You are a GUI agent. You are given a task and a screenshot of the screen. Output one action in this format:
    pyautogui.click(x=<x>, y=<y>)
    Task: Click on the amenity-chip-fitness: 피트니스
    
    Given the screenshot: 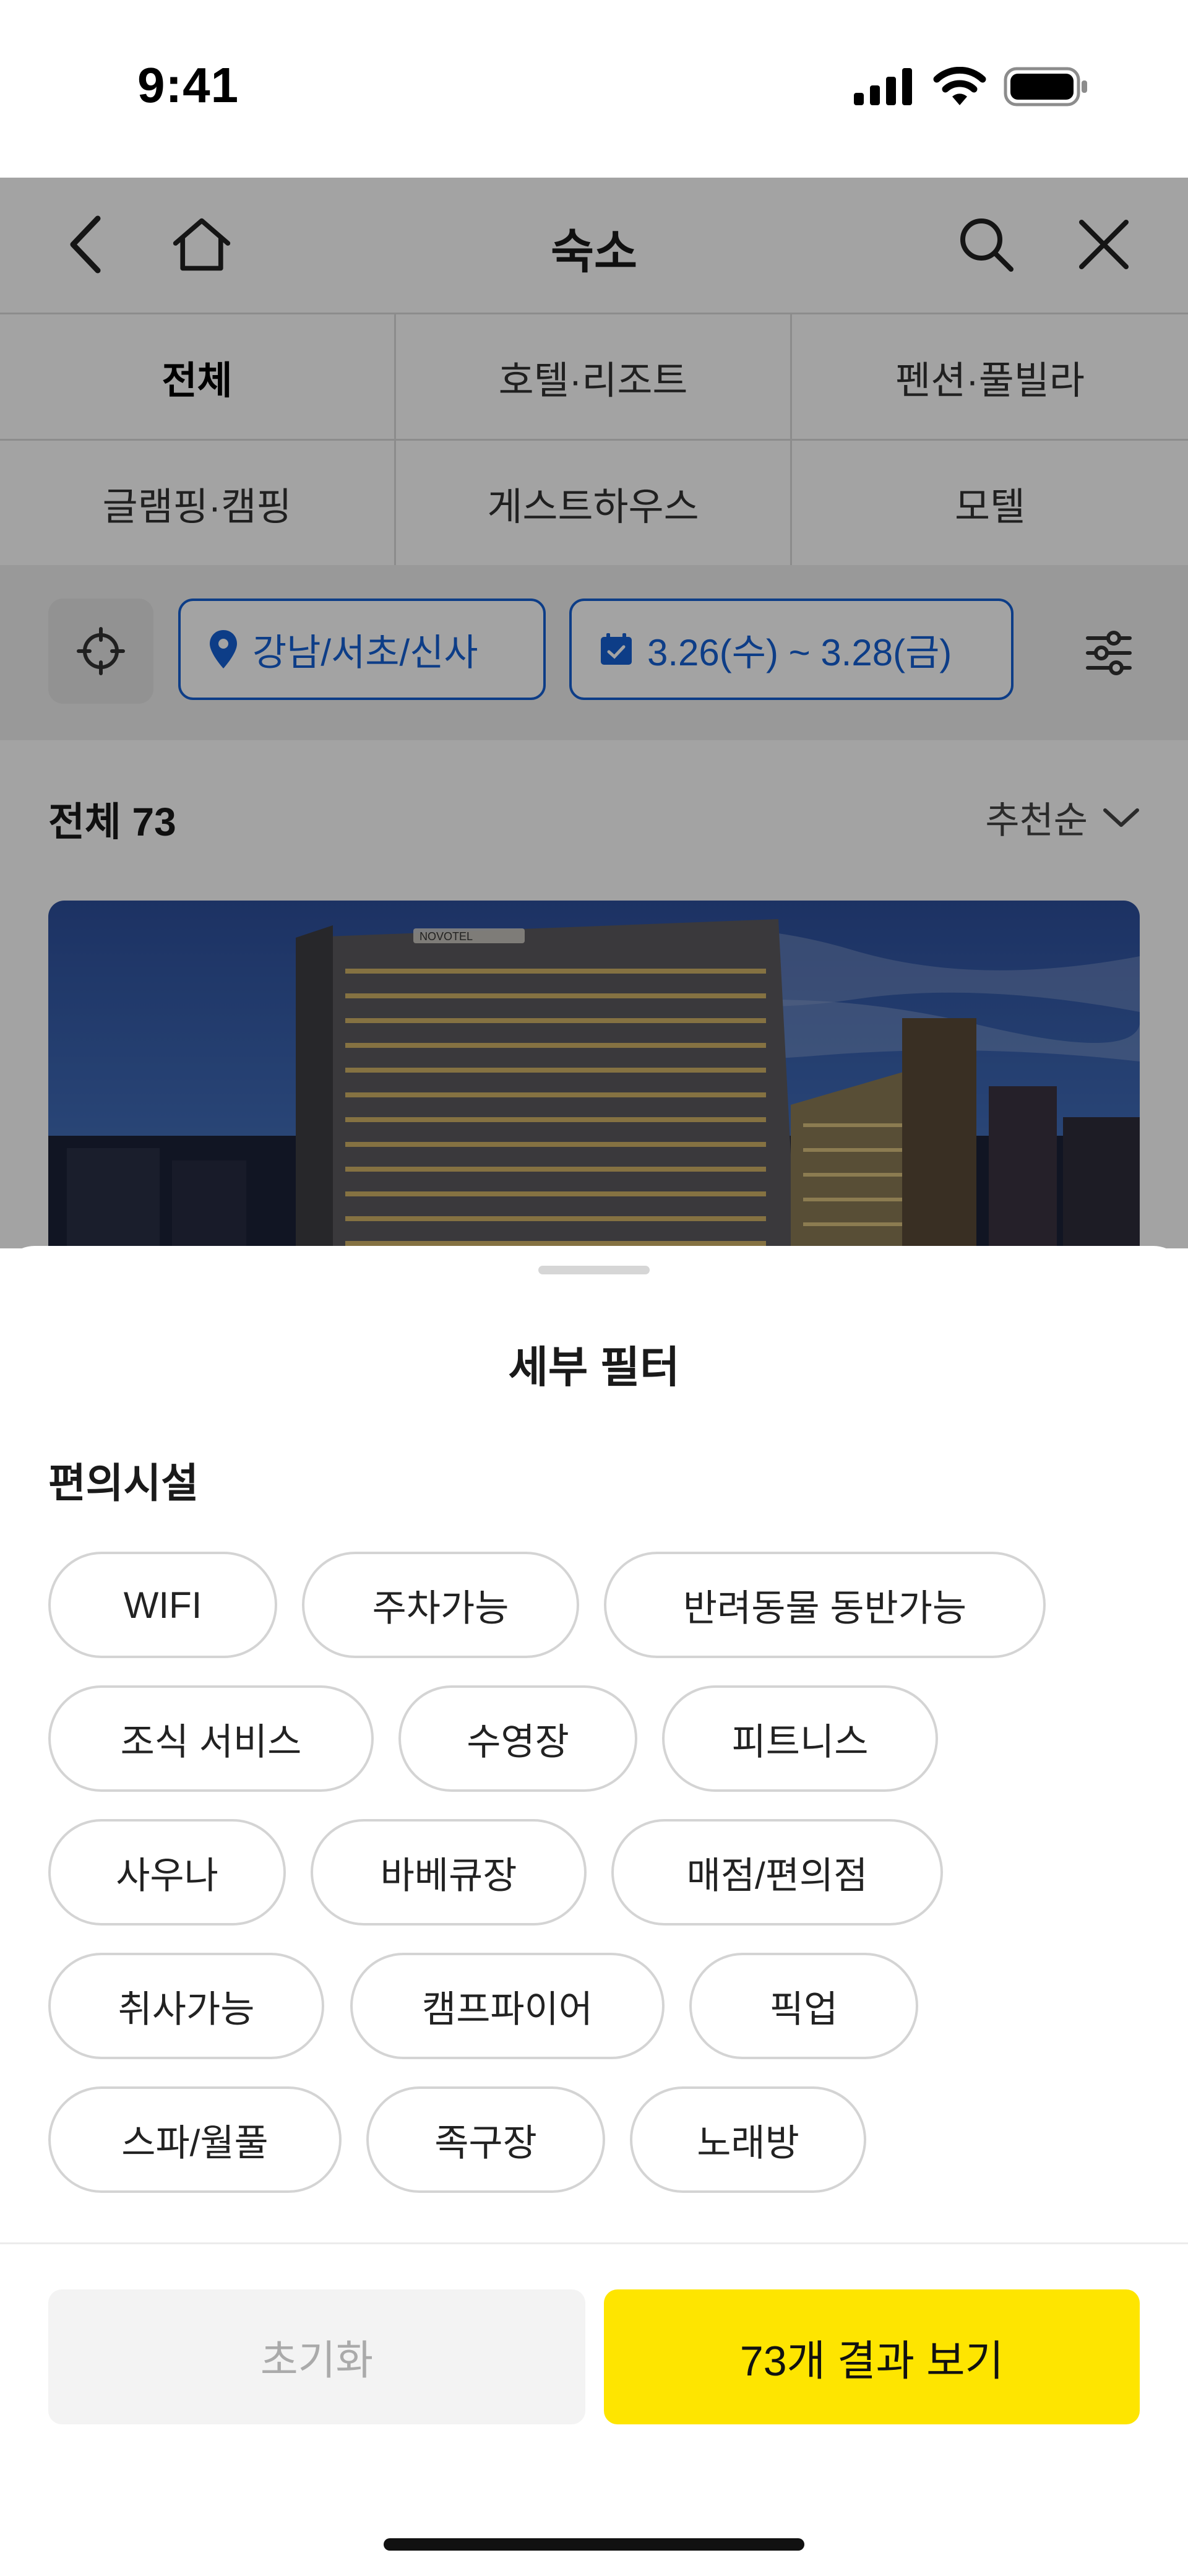 What is the action you would take?
    pyautogui.click(x=800, y=1738)
    